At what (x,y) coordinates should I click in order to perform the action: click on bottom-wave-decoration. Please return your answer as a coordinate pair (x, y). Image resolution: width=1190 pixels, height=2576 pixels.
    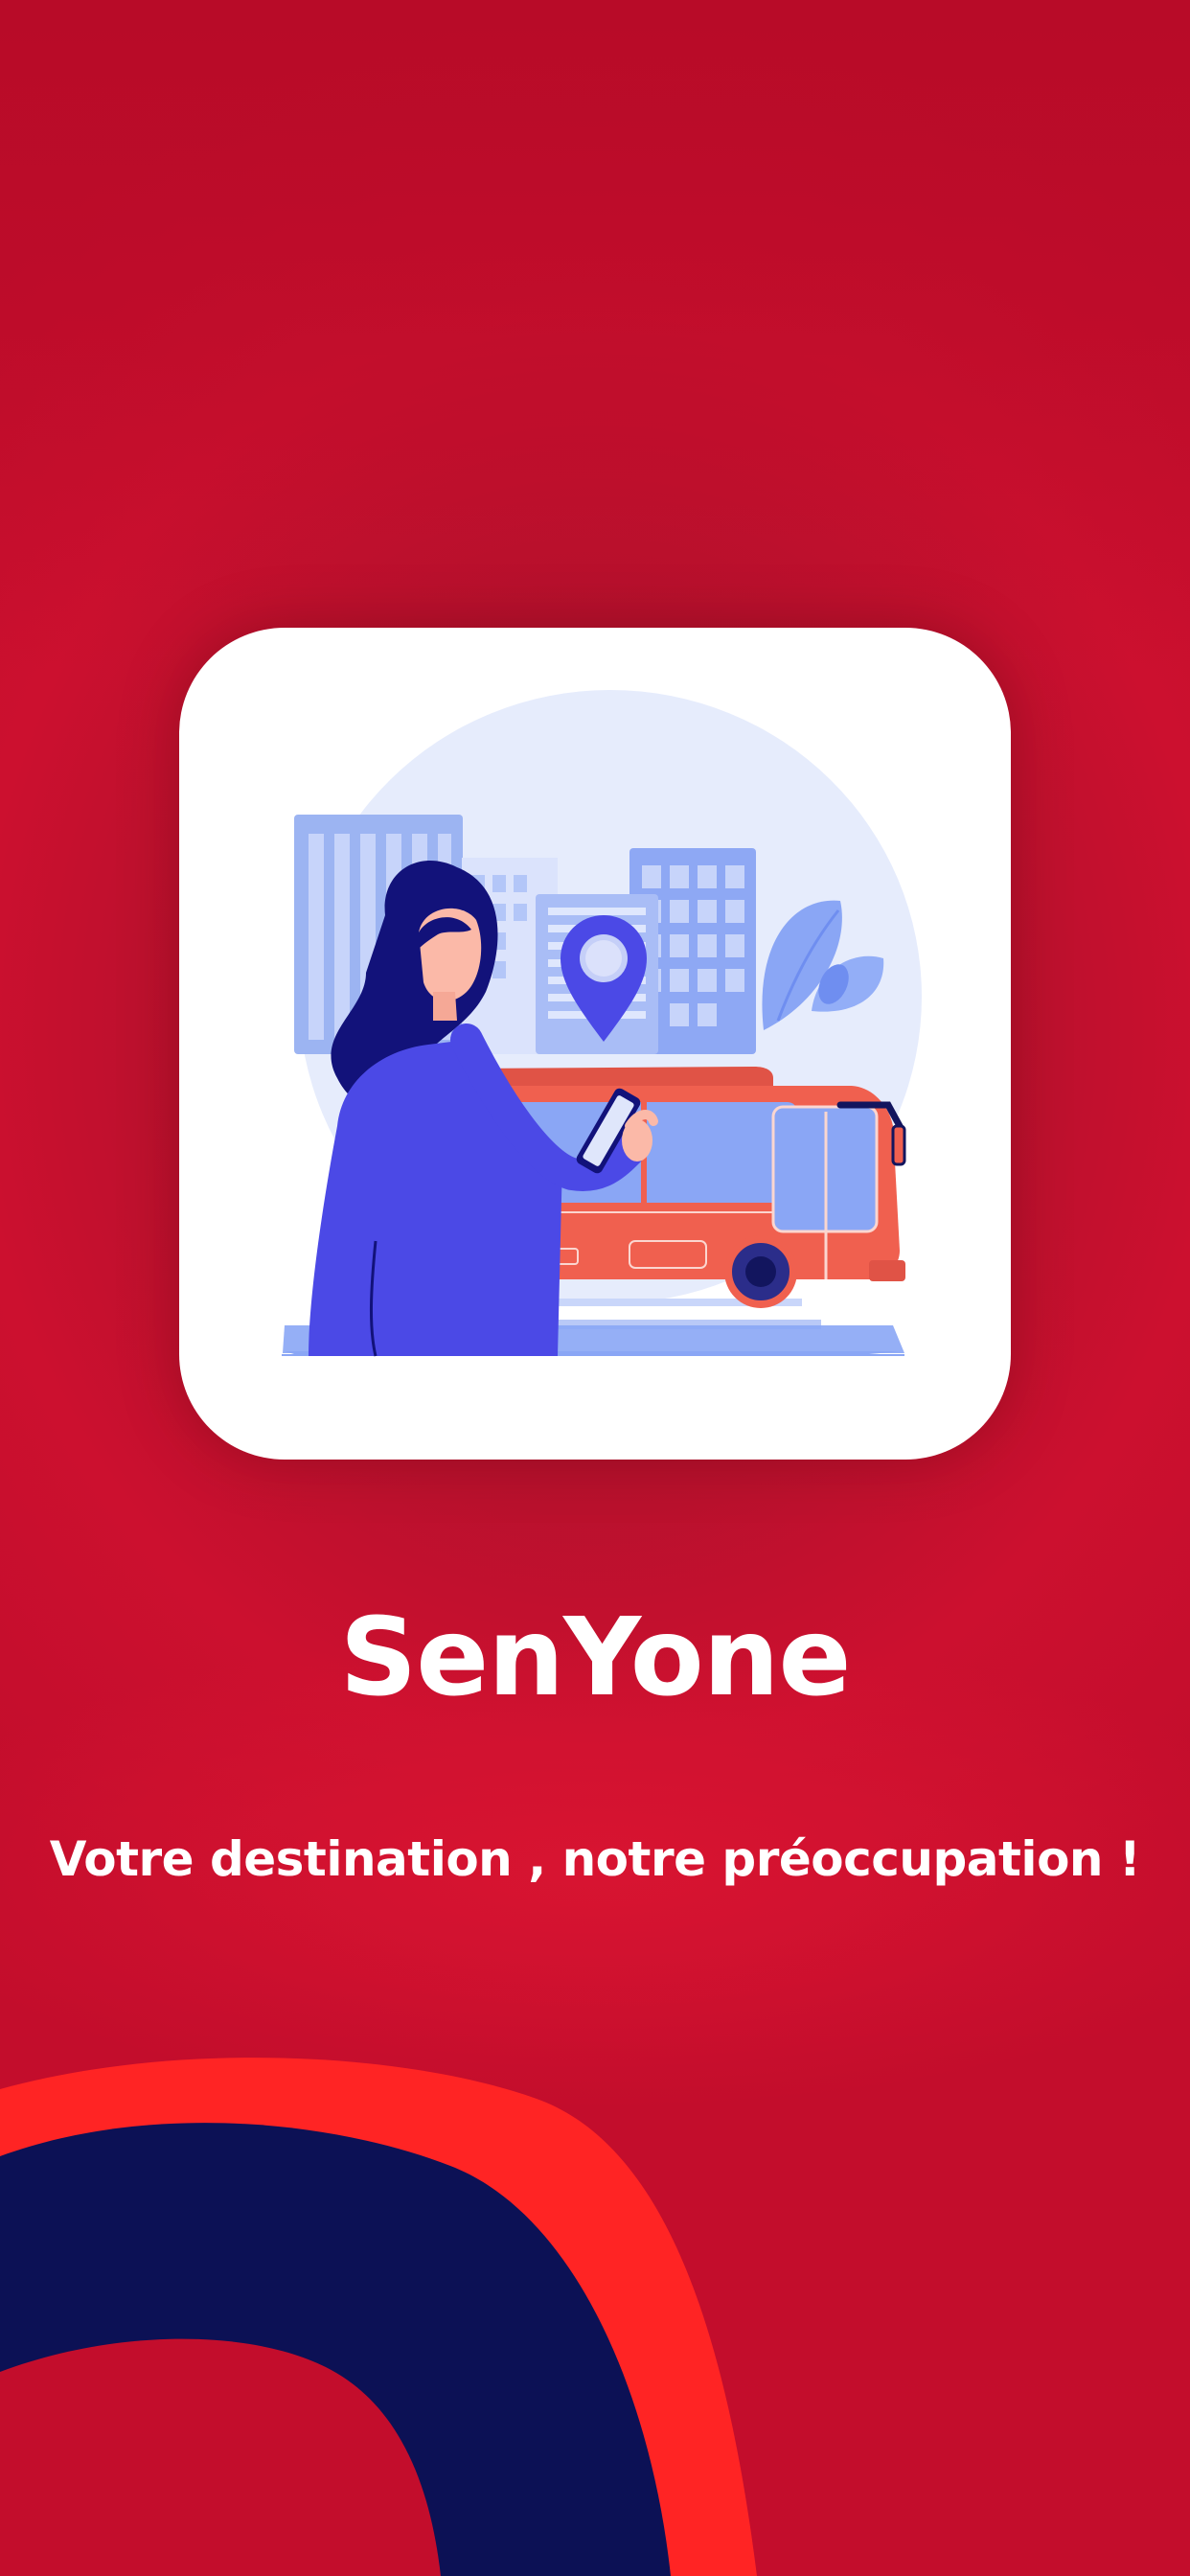
    Looking at the image, I should click on (379, 2317).